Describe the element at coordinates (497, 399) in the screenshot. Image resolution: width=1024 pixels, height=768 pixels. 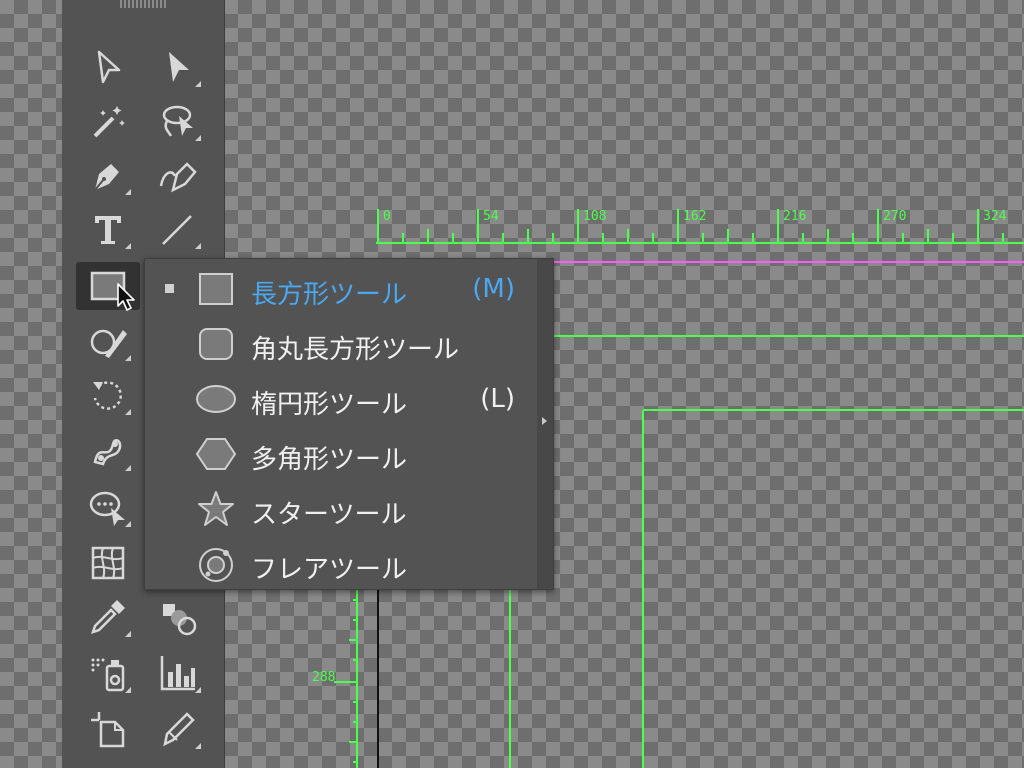
I see `shortcut-label: (L)` at that location.